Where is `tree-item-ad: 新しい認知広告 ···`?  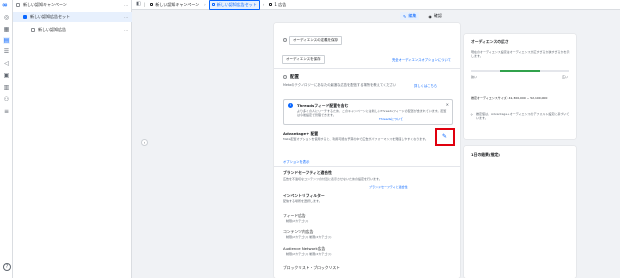 tree-item-ad: 新しい認知広告 ··· is located at coordinates (72, 30).